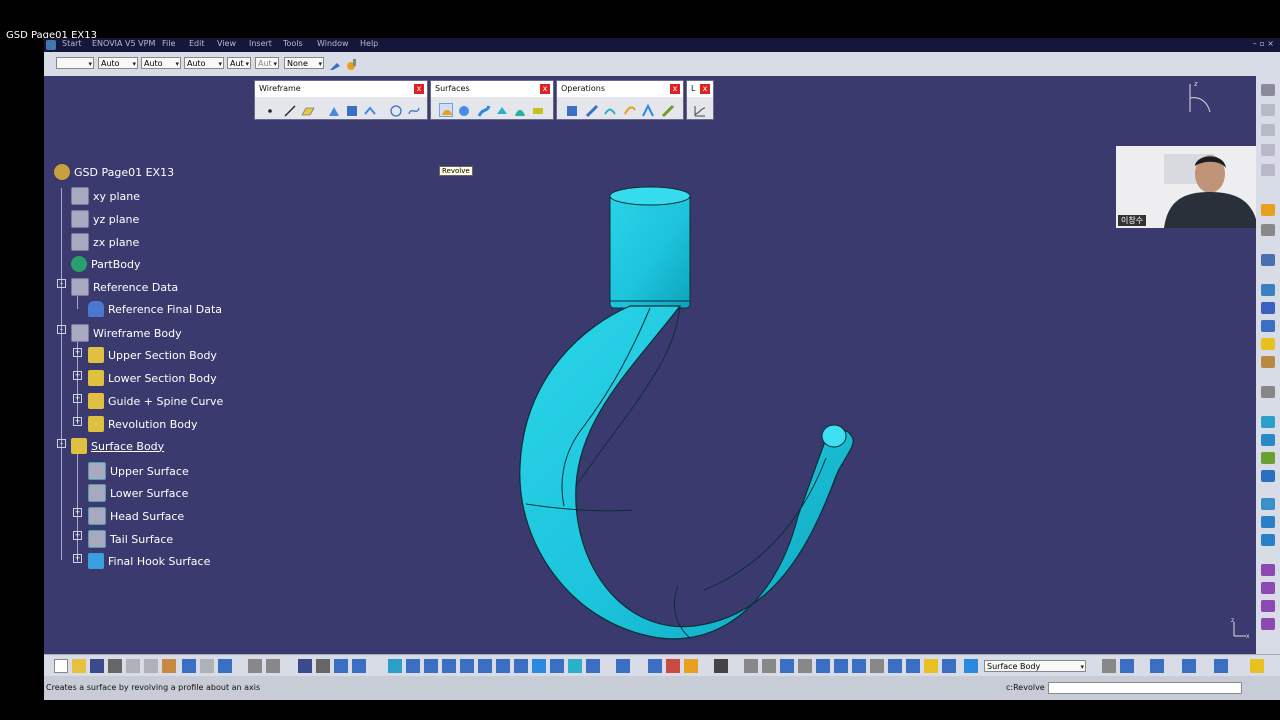  I want to click on tree-item-upper-section-body: Upper Section Body, so click(152, 355).